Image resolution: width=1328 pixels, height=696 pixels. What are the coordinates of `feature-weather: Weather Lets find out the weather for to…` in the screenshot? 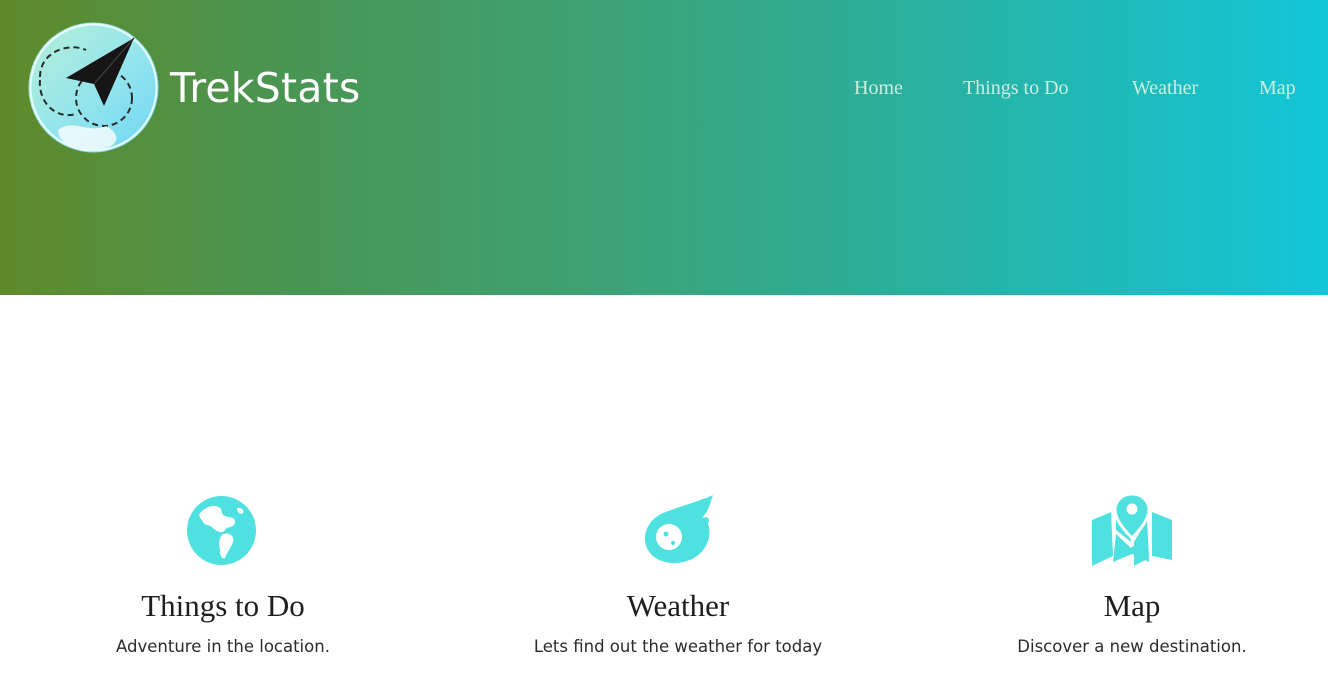 It's located at (678, 576).